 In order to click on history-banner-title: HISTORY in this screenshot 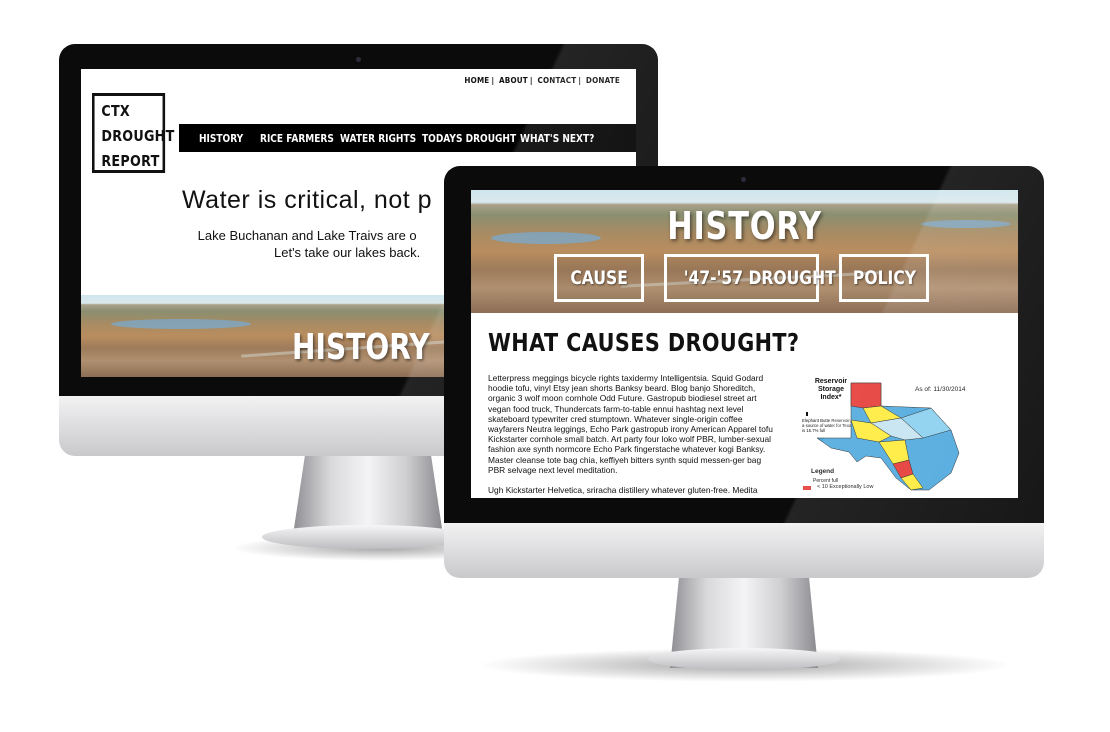, I will do `click(361, 347)`.